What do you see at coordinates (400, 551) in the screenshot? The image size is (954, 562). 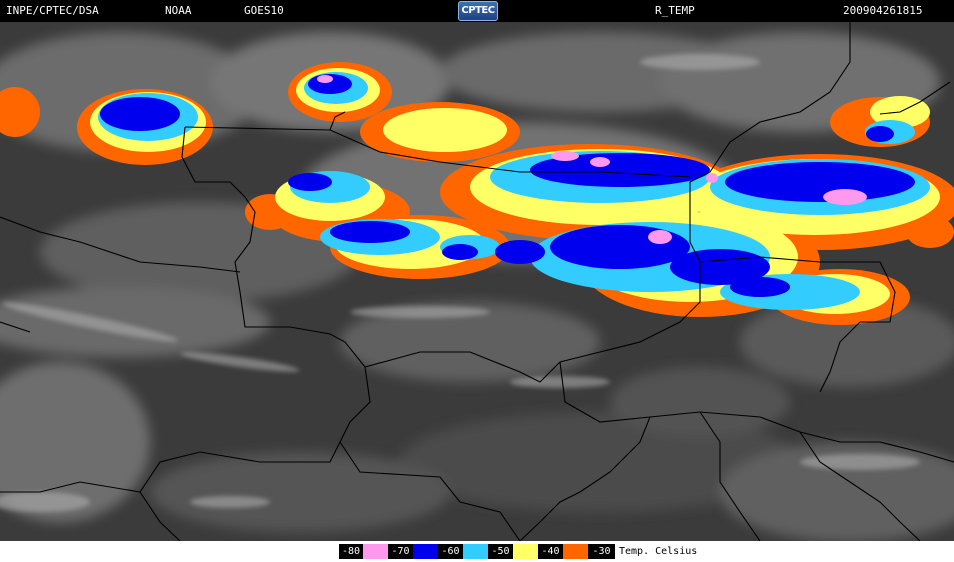 I see `legend-label-minus70: -70` at bounding box center [400, 551].